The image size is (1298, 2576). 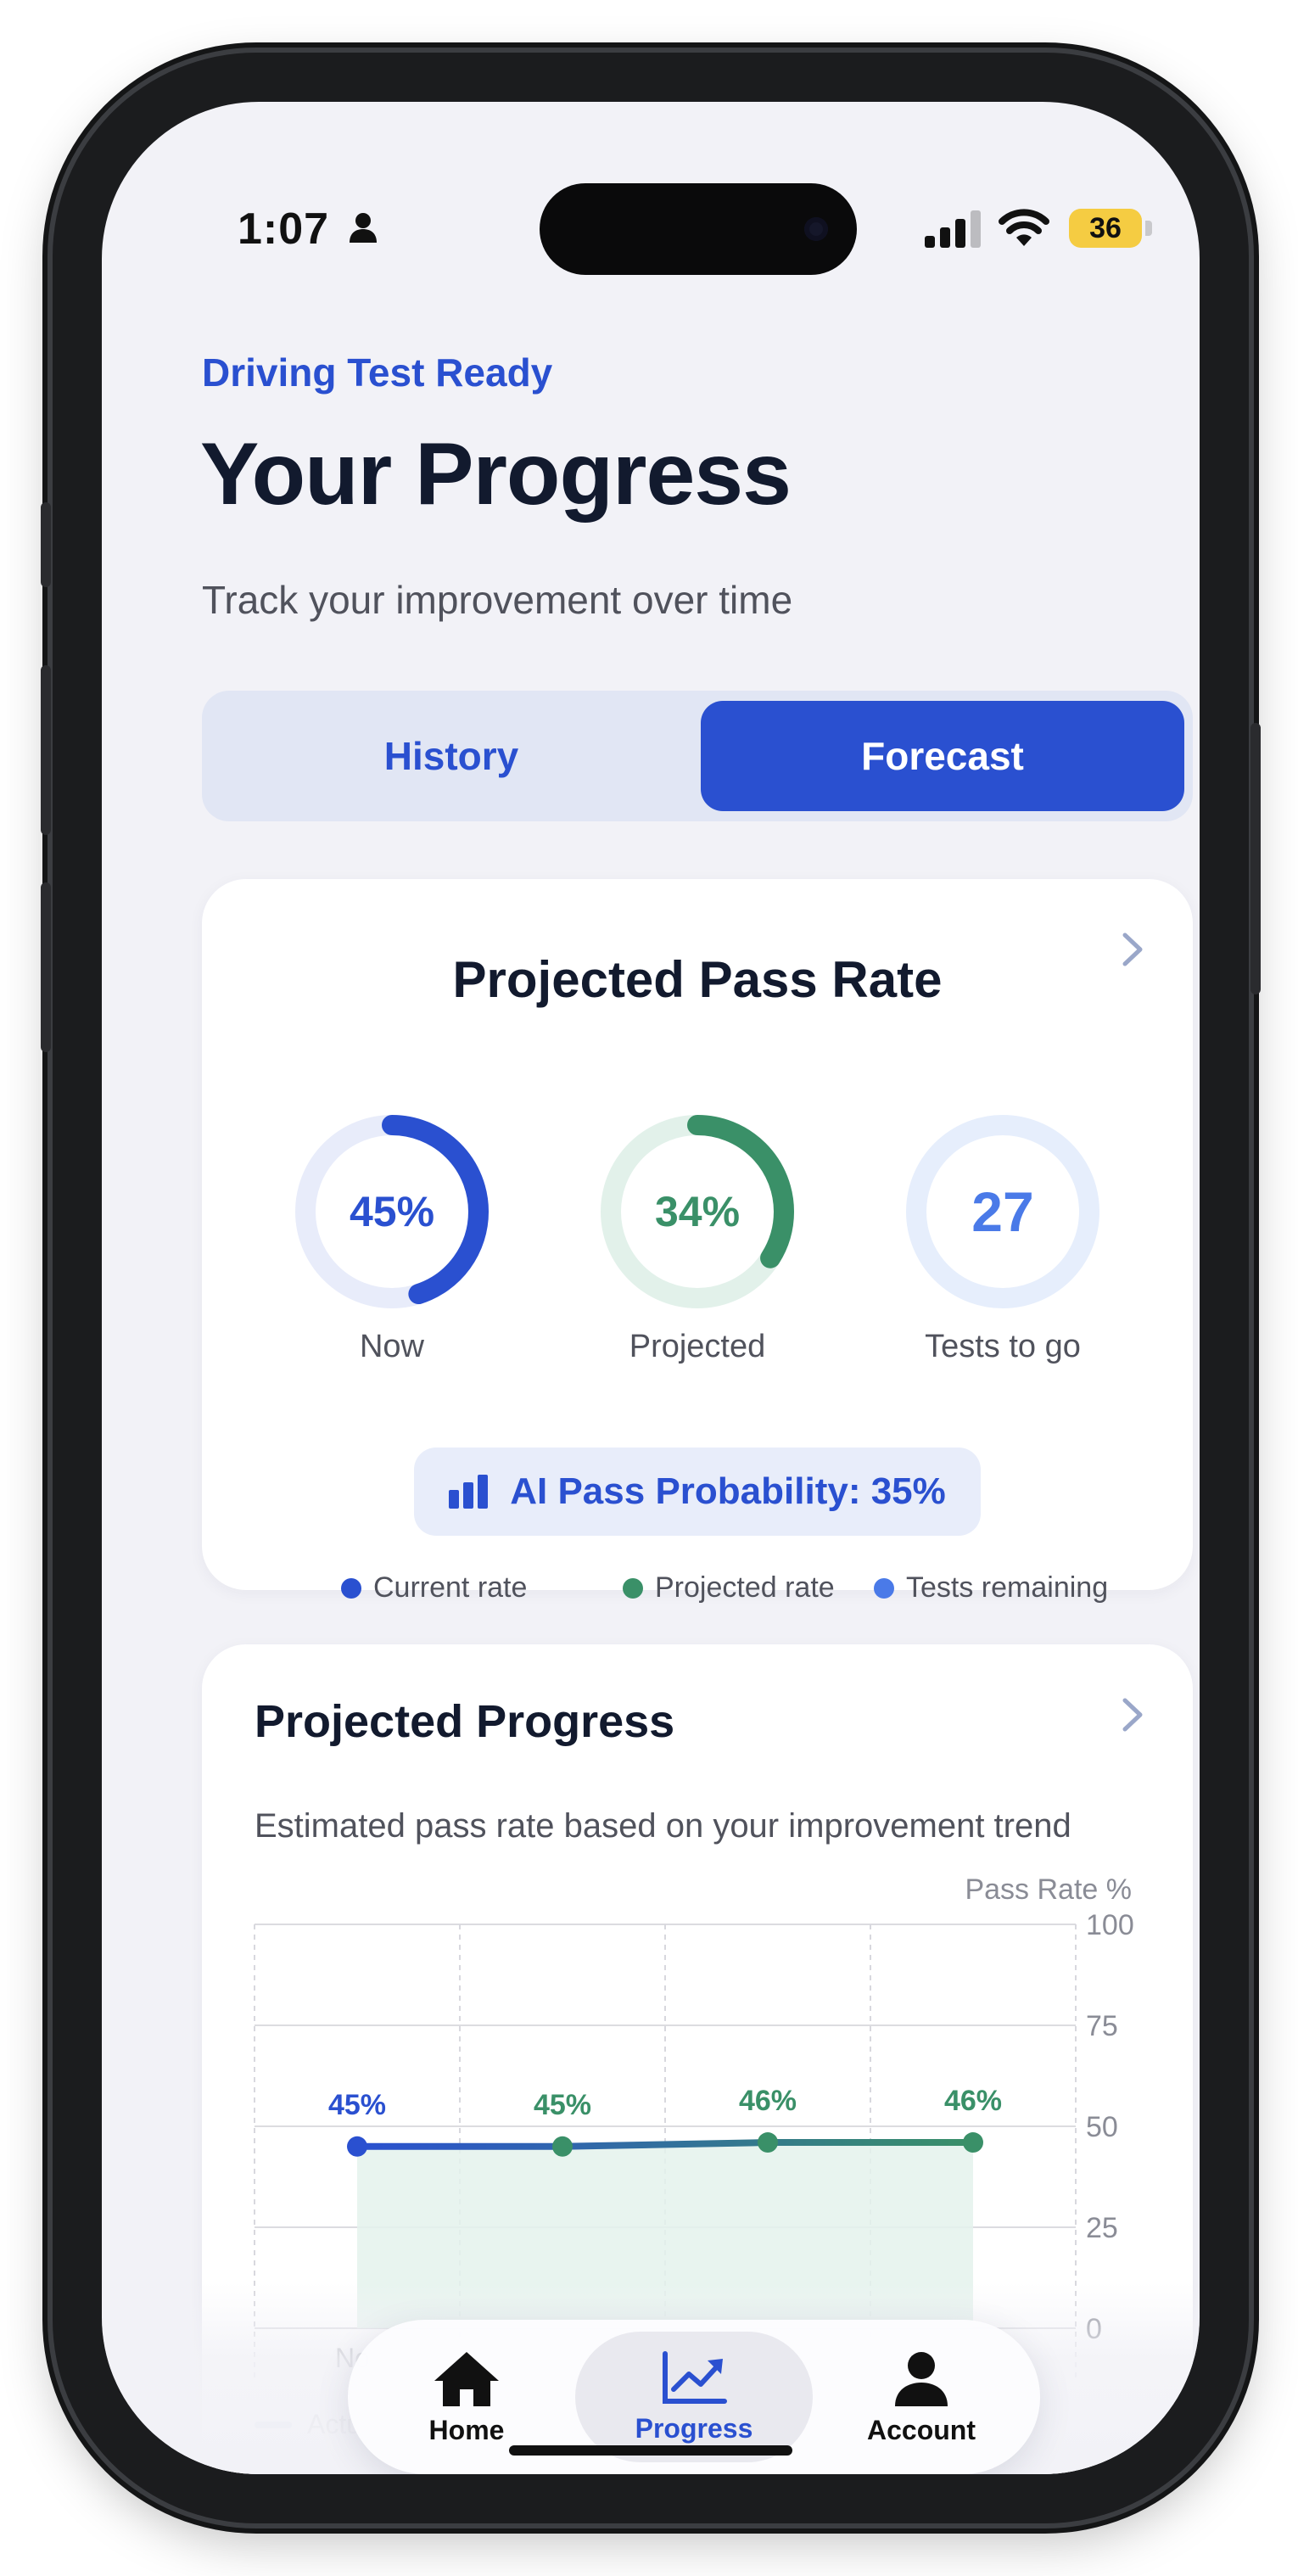 What do you see at coordinates (392, 1347) in the screenshot?
I see `ring-label-now: Now` at bounding box center [392, 1347].